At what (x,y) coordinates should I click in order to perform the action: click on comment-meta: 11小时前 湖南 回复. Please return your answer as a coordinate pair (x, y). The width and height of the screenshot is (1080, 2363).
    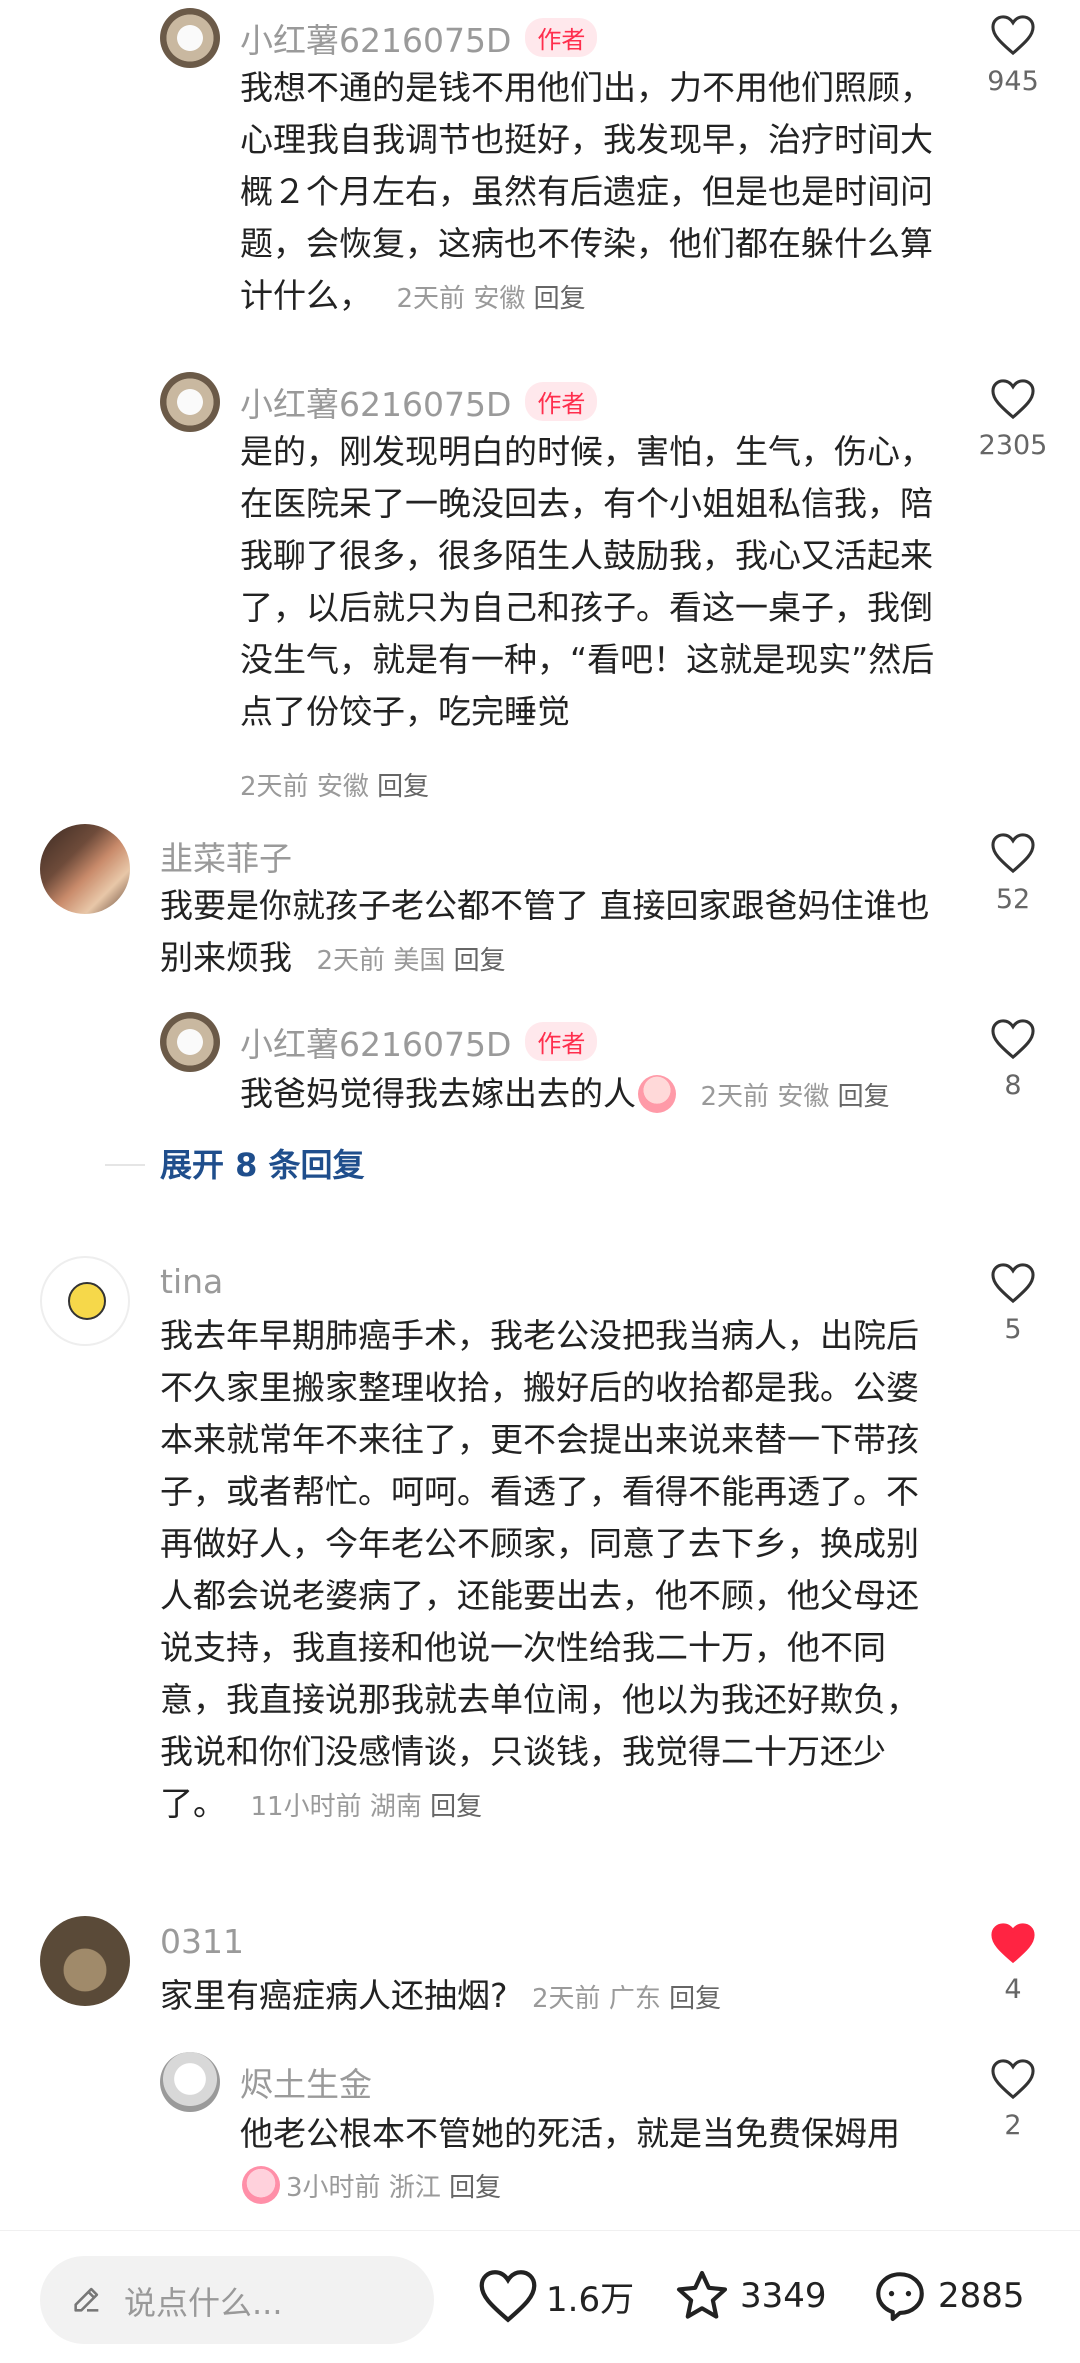
    Looking at the image, I should click on (366, 1807).